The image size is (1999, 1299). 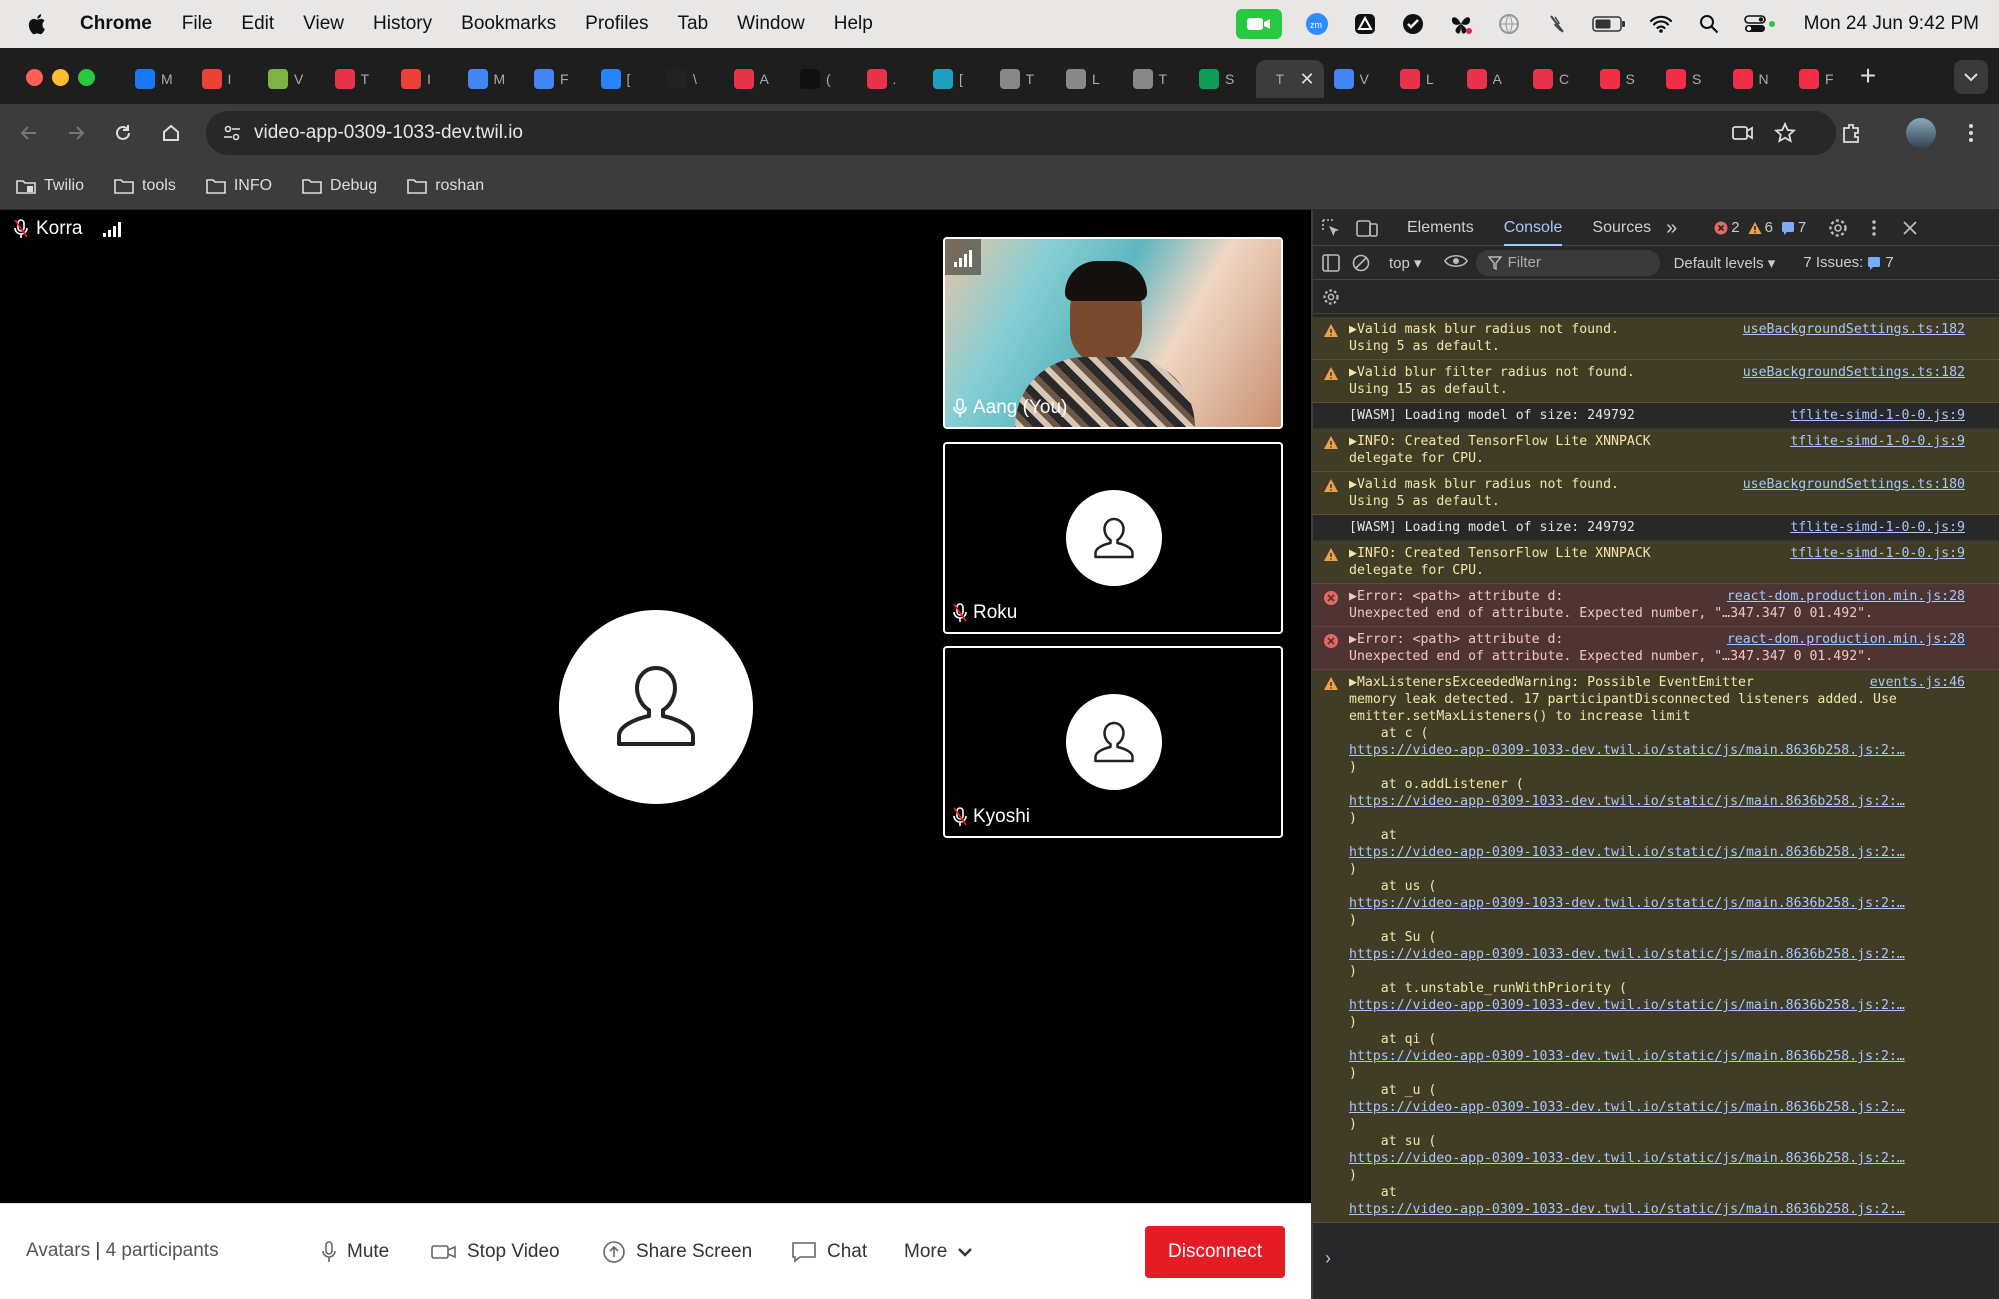 I want to click on zoom-icon: zm, so click(x=1317, y=24).